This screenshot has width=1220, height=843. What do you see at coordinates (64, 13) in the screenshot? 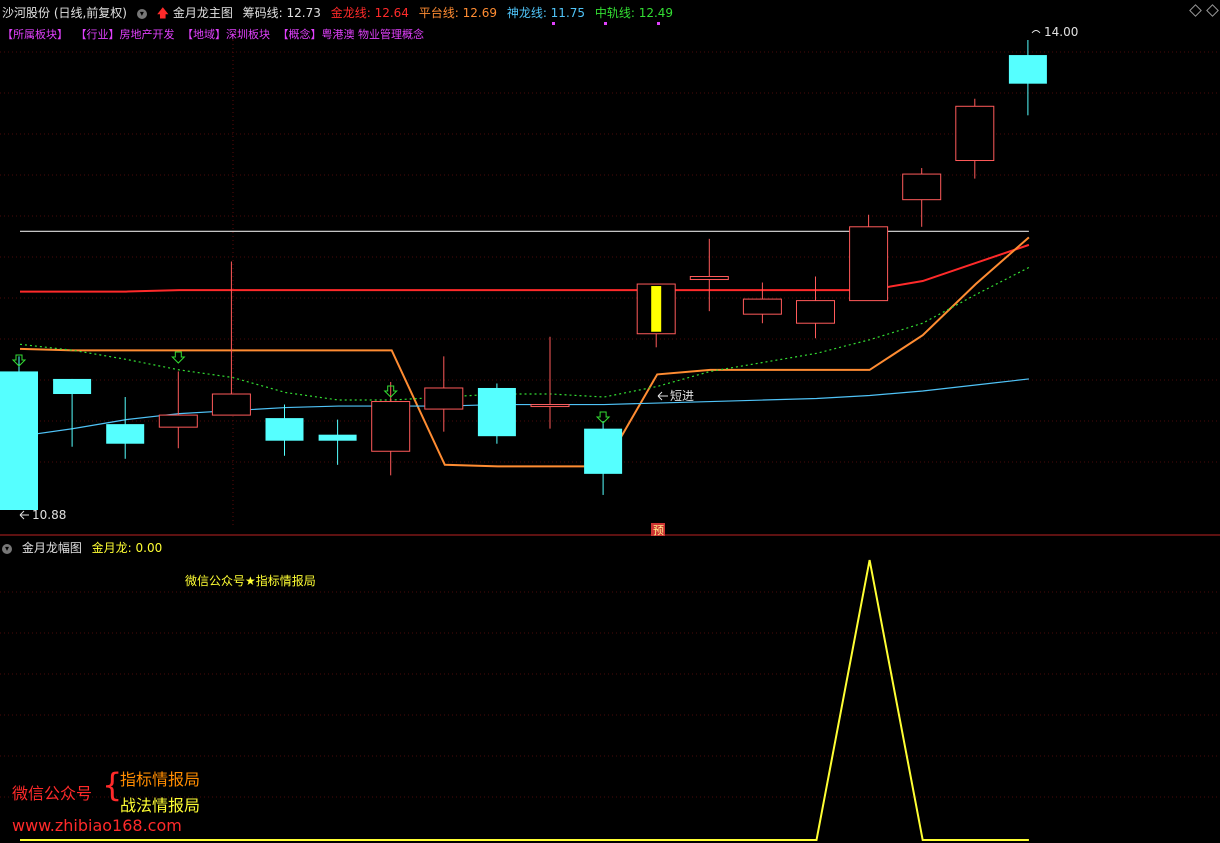
I see `stock-title: 沙河股份 (日线,前复权)` at bounding box center [64, 13].